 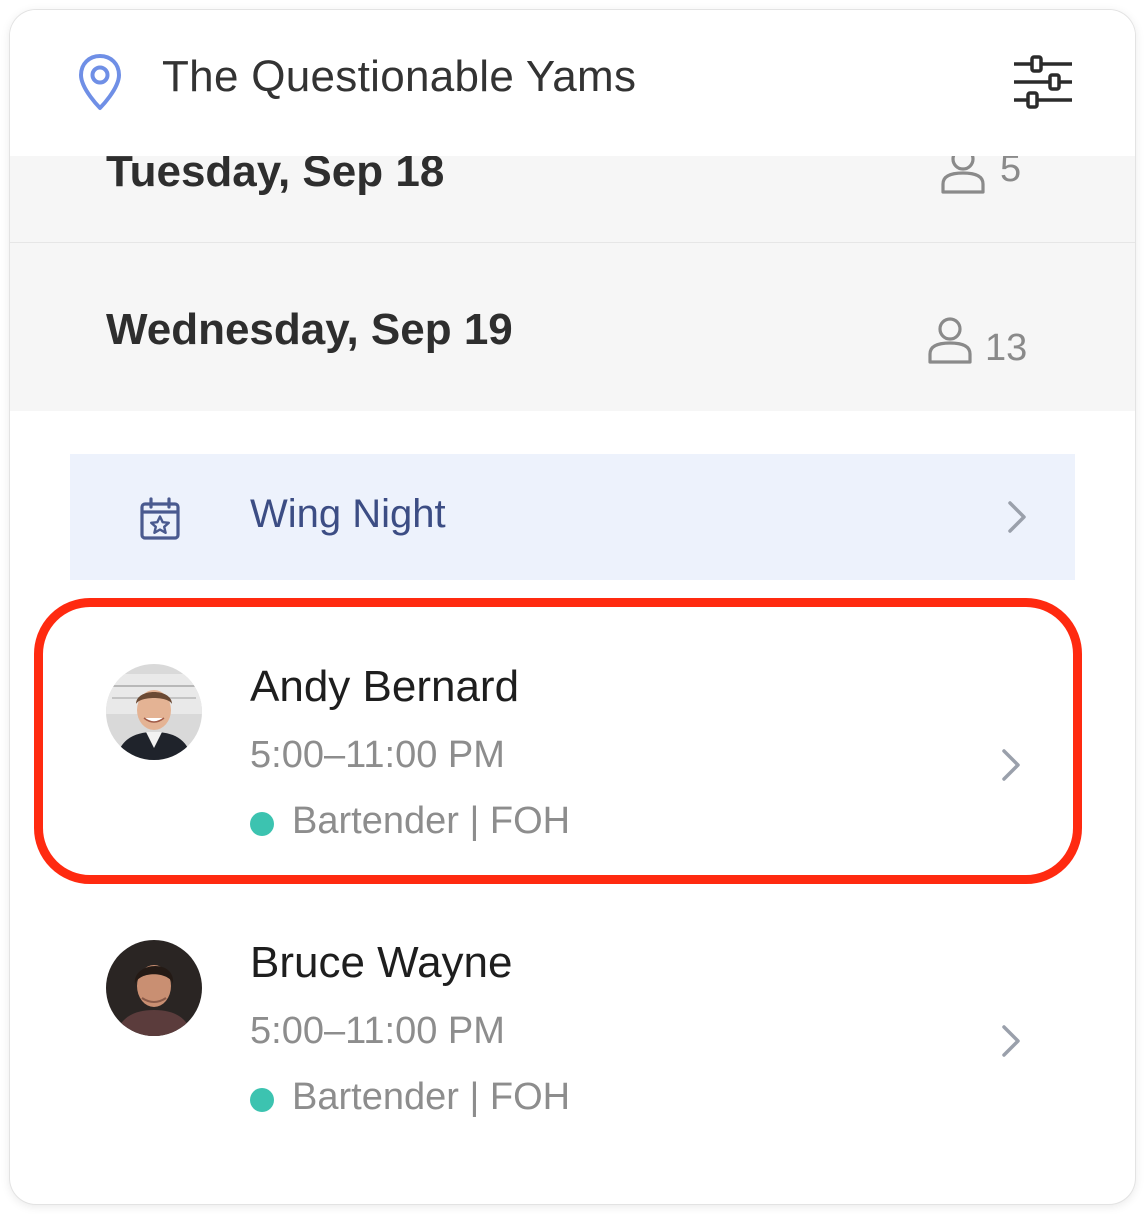 What do you see at coordinates (1043, 82) in the screenshot?
I see `filter-sliders-icon` at bounding box center [1043, 82].